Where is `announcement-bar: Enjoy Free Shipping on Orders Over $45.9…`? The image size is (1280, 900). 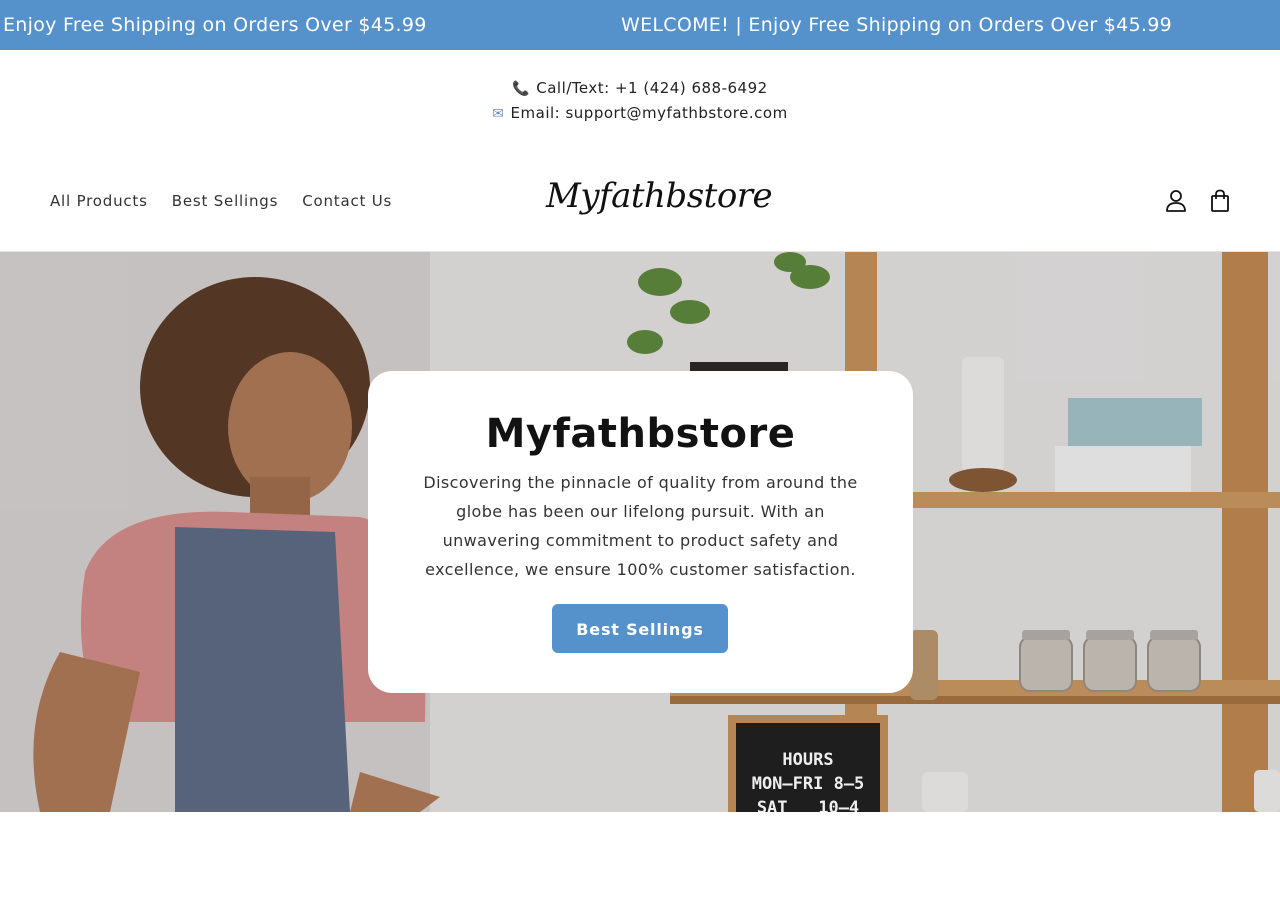 announcement-bar: Enjoy Free Shipping on Orders Over $45.9… is located at coordinates (640, 25).